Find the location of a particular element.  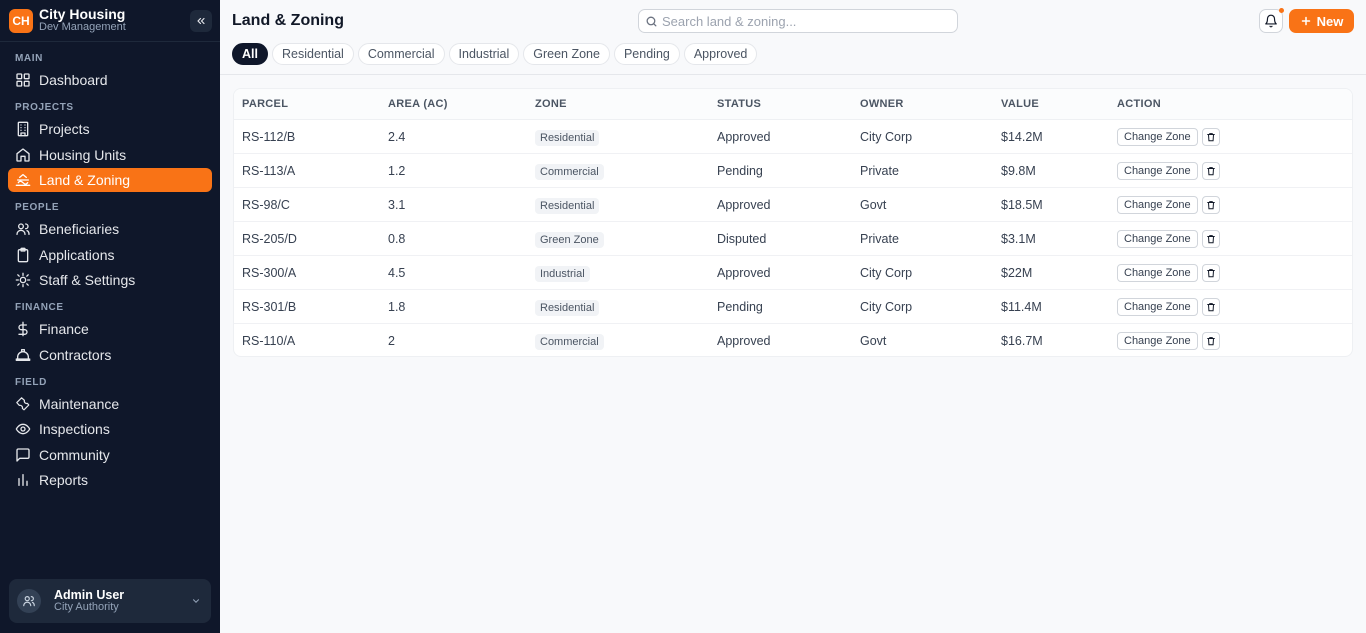

notifications-button is located at coordinates (1271, 20).